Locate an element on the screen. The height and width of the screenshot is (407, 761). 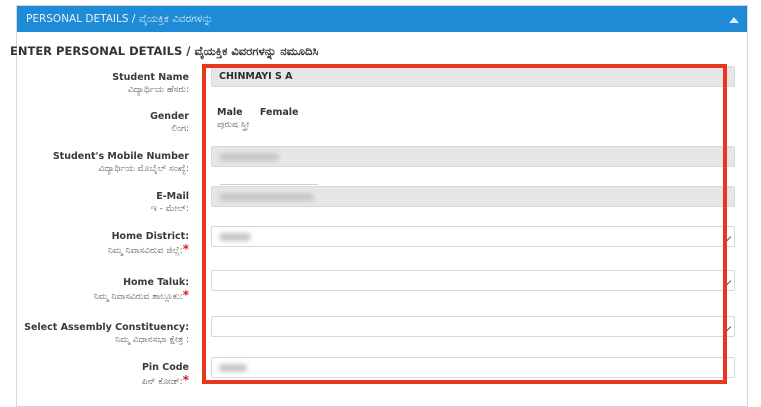
home-taluk-label: Home Taluk: ನಿಮ್ಮ ನಿವಾಸವಿರುವ ತಾಲ್ಲೂಕು:* is located at coordinates (141, 289).